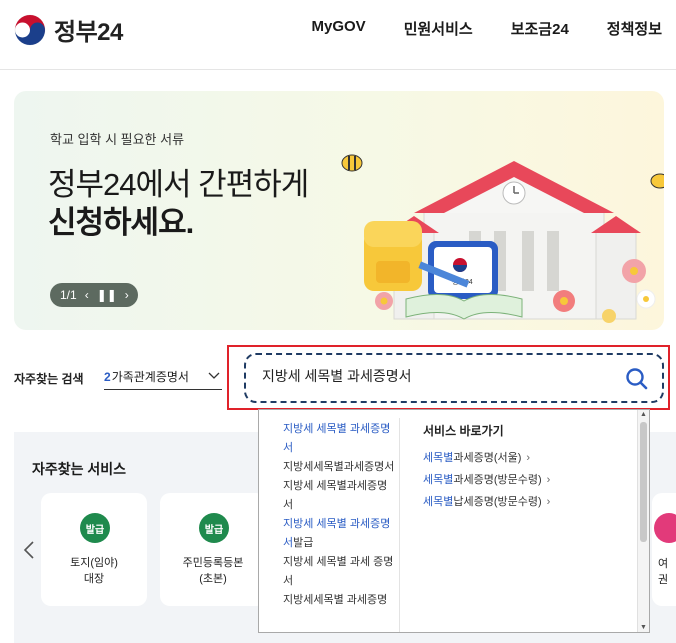 The height and width of the screenshot is (643, 676). What do you see at coordinates (634, 28) in the screenshot?
I see `nav-policy-info: 정책정보` at bounding box center [634, 28].